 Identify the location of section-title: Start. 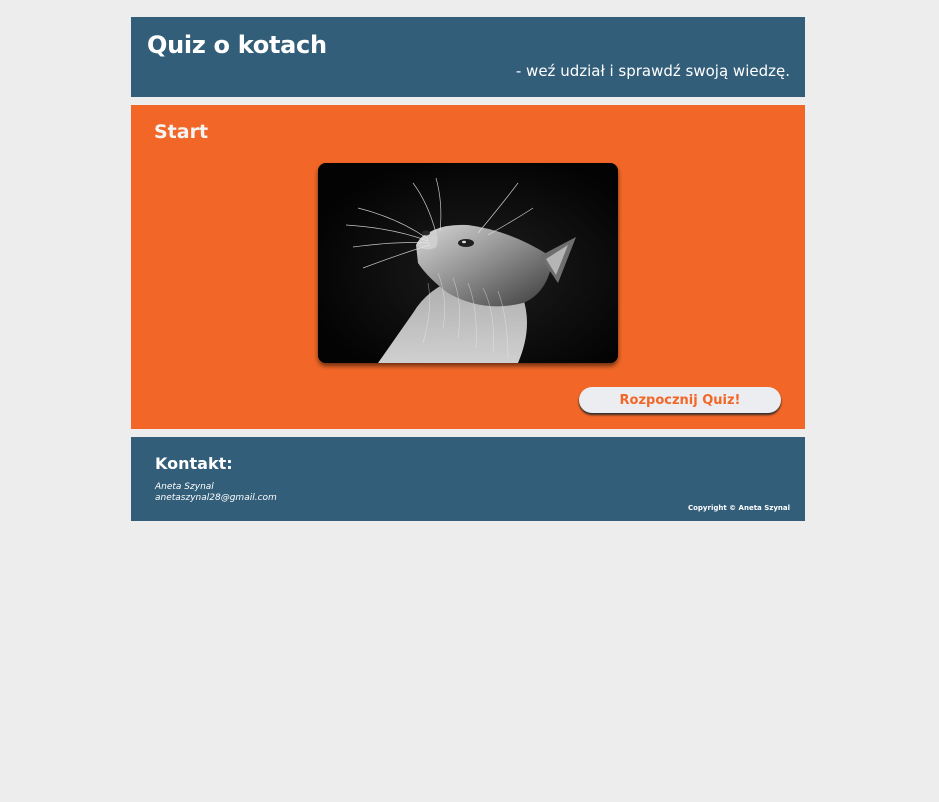
(181, 132).